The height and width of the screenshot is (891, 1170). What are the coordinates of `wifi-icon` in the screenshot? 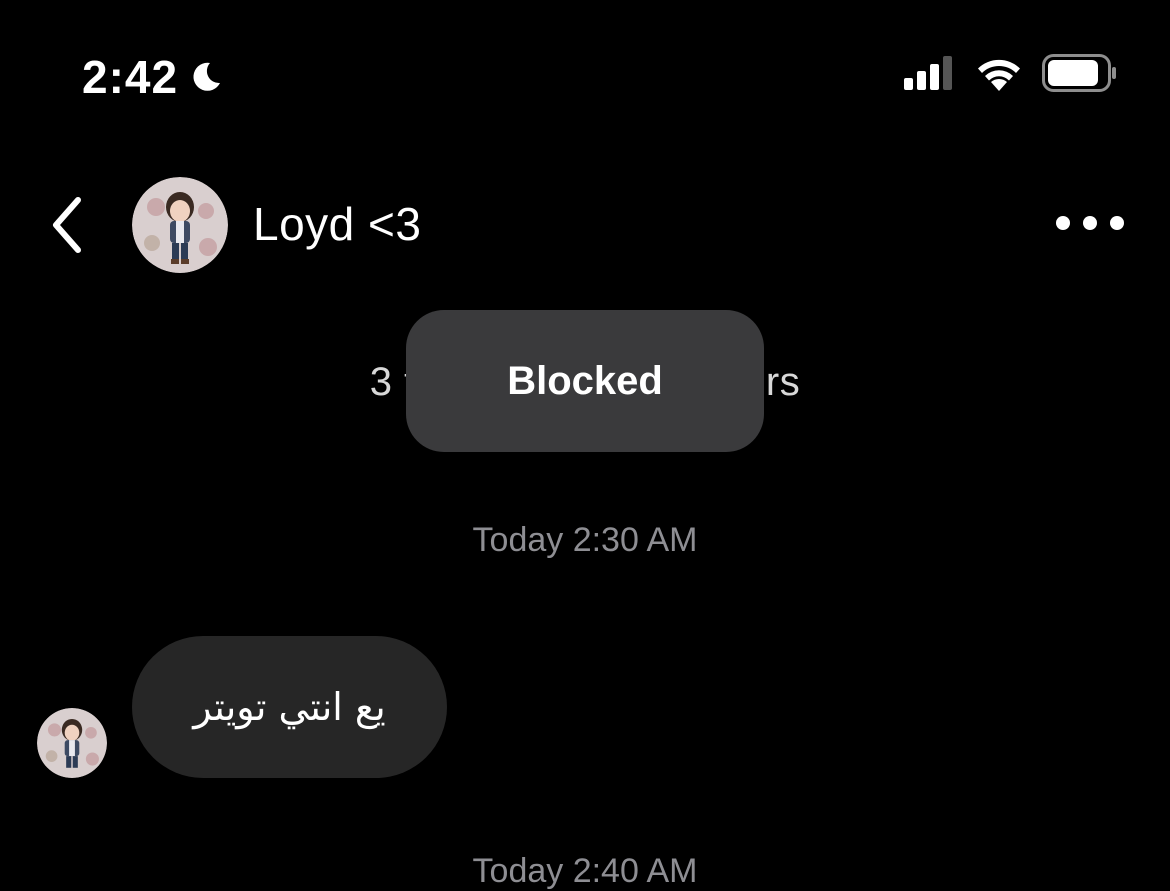 It's located at (999, 75).